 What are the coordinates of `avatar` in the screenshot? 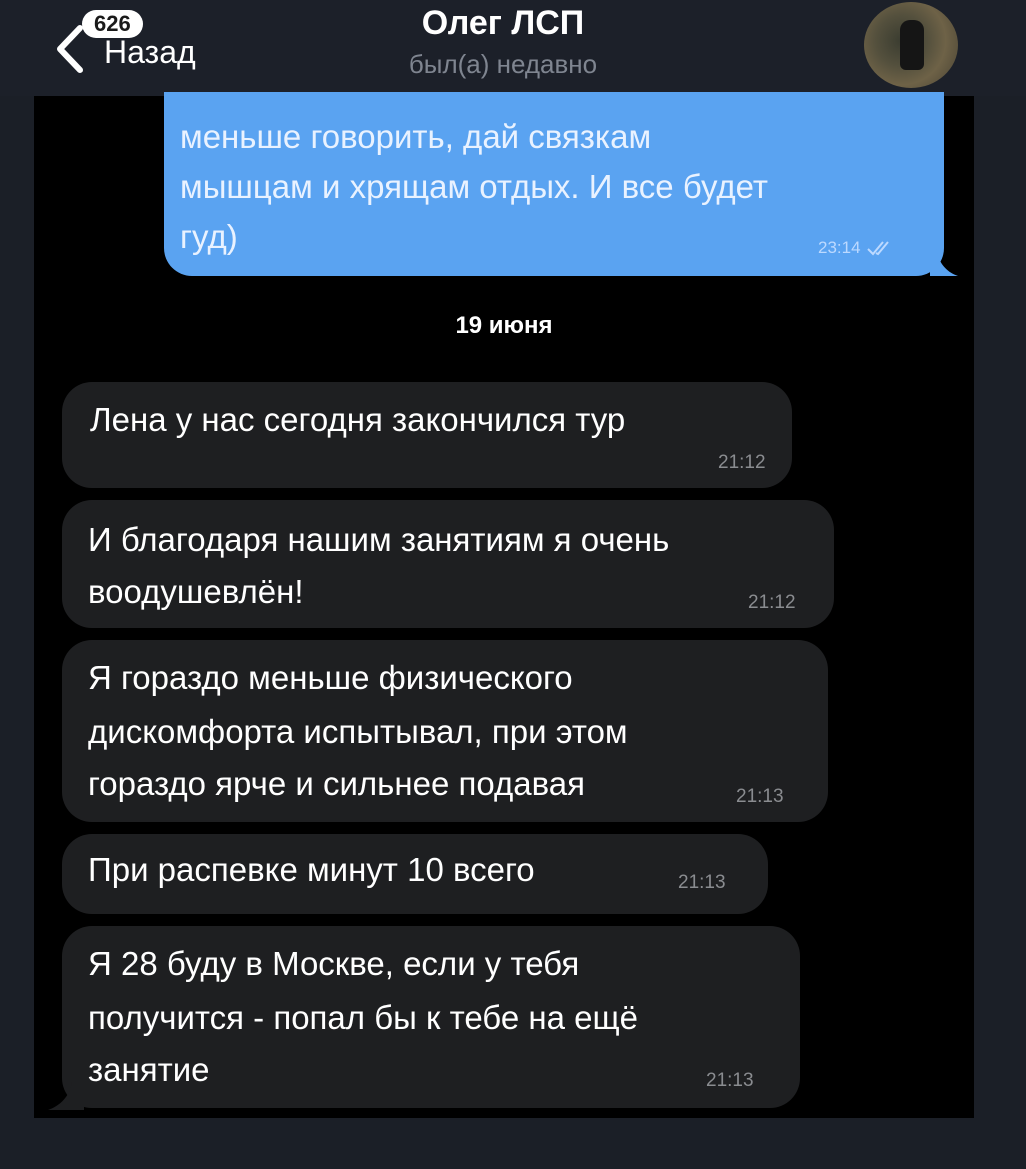 It's located at (911, 45).